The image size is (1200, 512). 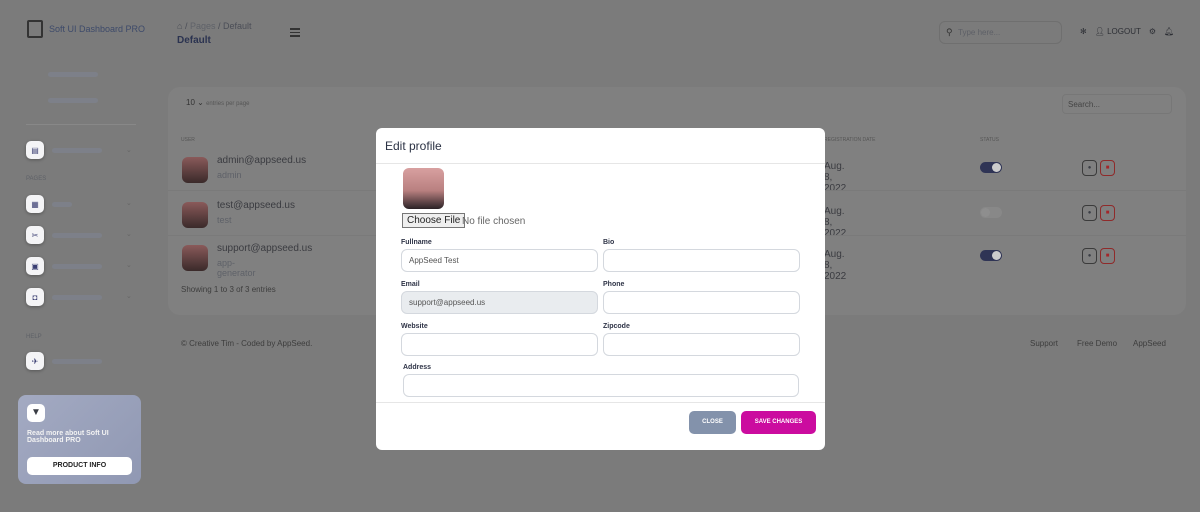 What do you see at coordinates (73, 100) in the screenshot?
I see `sidebar-item-signout` at bounding box center [73, 100].